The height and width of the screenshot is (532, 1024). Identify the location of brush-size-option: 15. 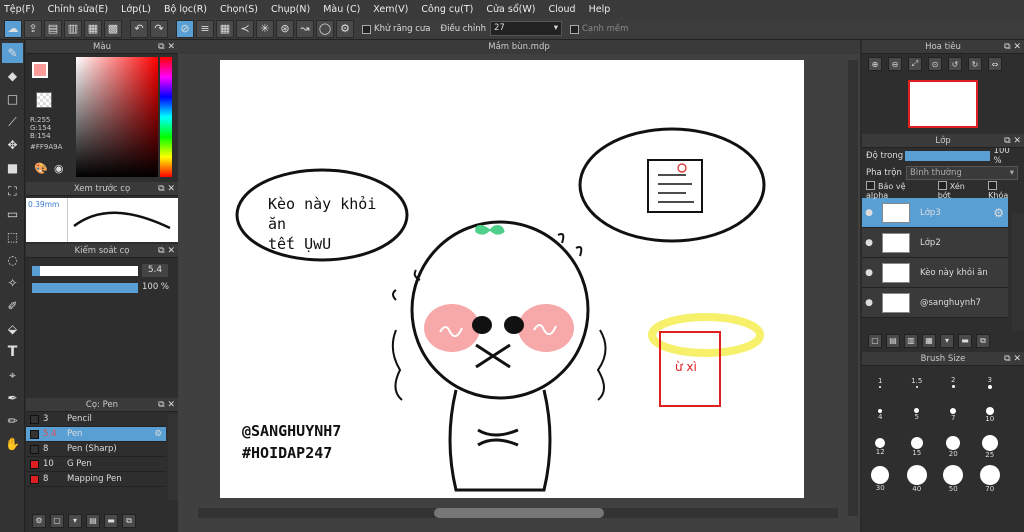
(917, 446).